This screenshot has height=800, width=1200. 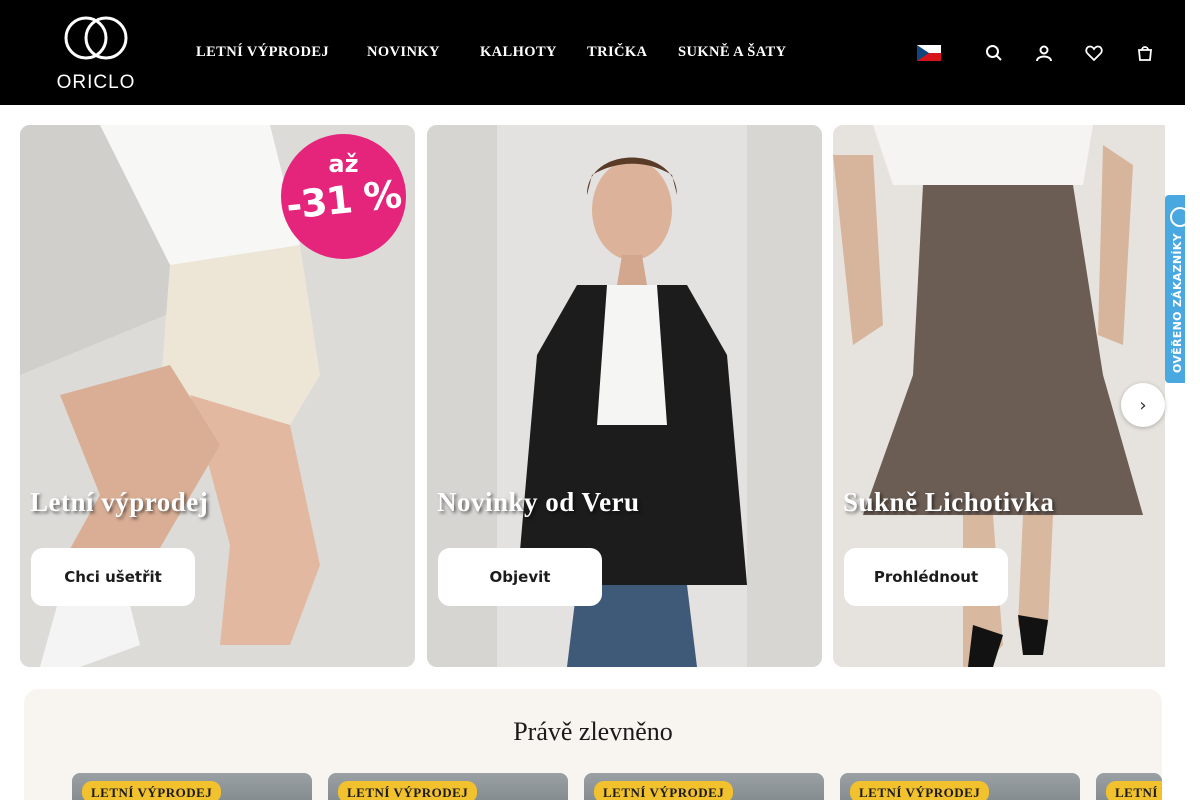 I want to click on nav-item-novinky: NOVINKY, so click(x=405, y=52).